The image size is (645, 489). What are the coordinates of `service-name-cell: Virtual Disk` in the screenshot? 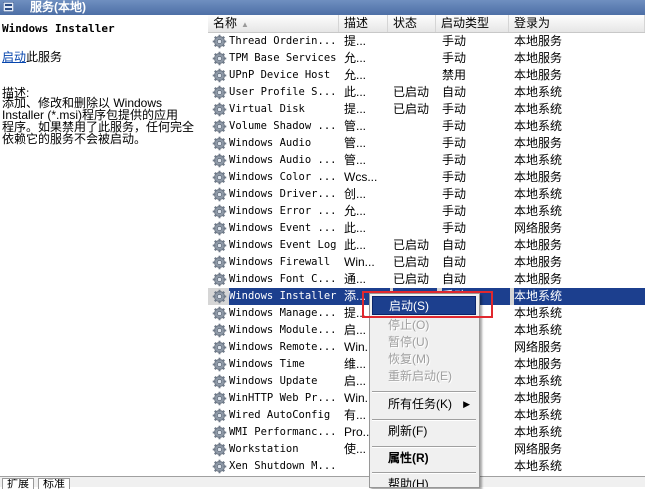 It's located at (267, 109).